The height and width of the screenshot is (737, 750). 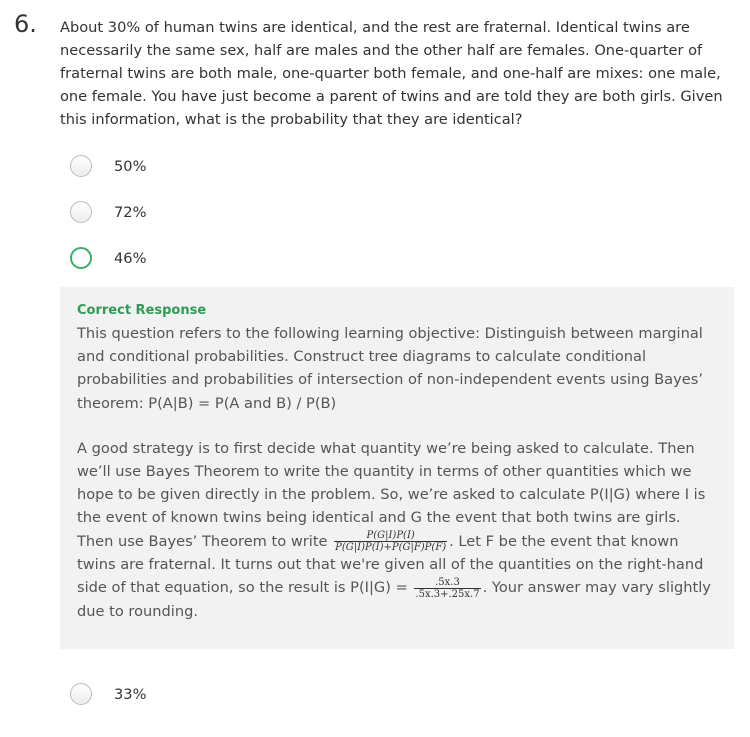 I want to click on option-label: 72%, so click(x=130, y=212).